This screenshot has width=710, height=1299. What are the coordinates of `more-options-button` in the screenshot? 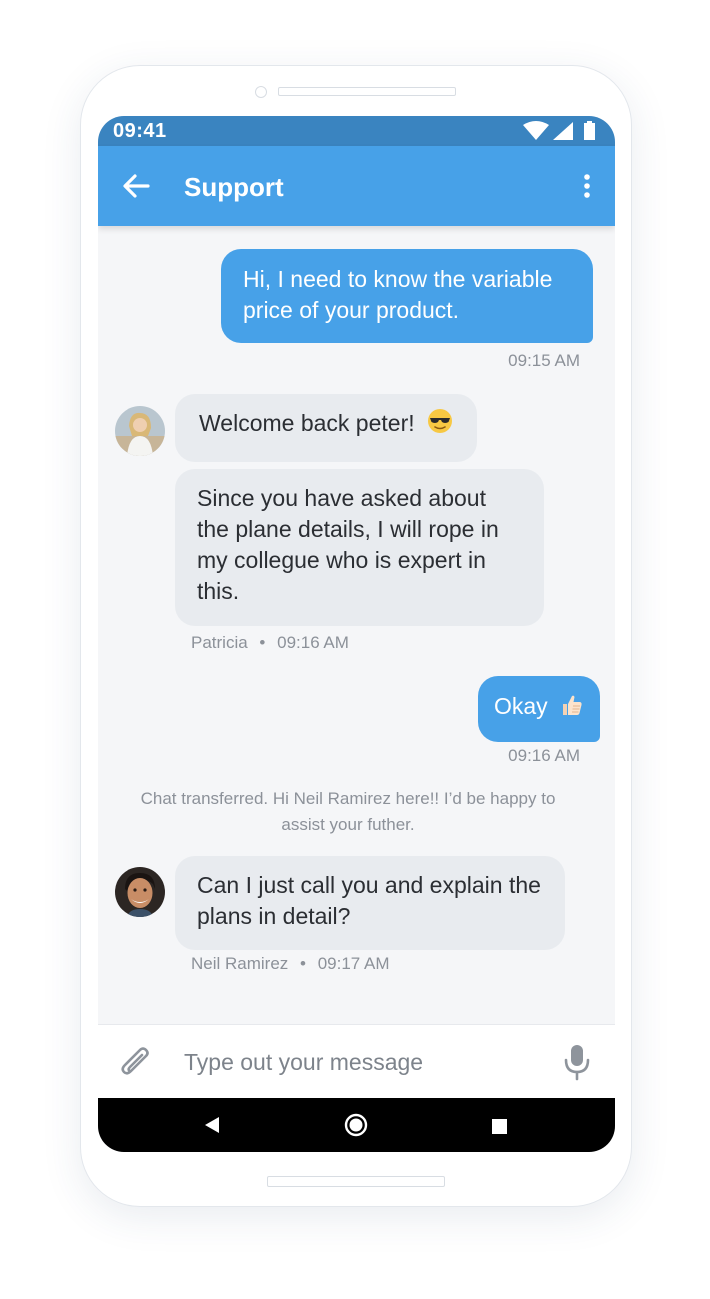 It's located at (587, 187).